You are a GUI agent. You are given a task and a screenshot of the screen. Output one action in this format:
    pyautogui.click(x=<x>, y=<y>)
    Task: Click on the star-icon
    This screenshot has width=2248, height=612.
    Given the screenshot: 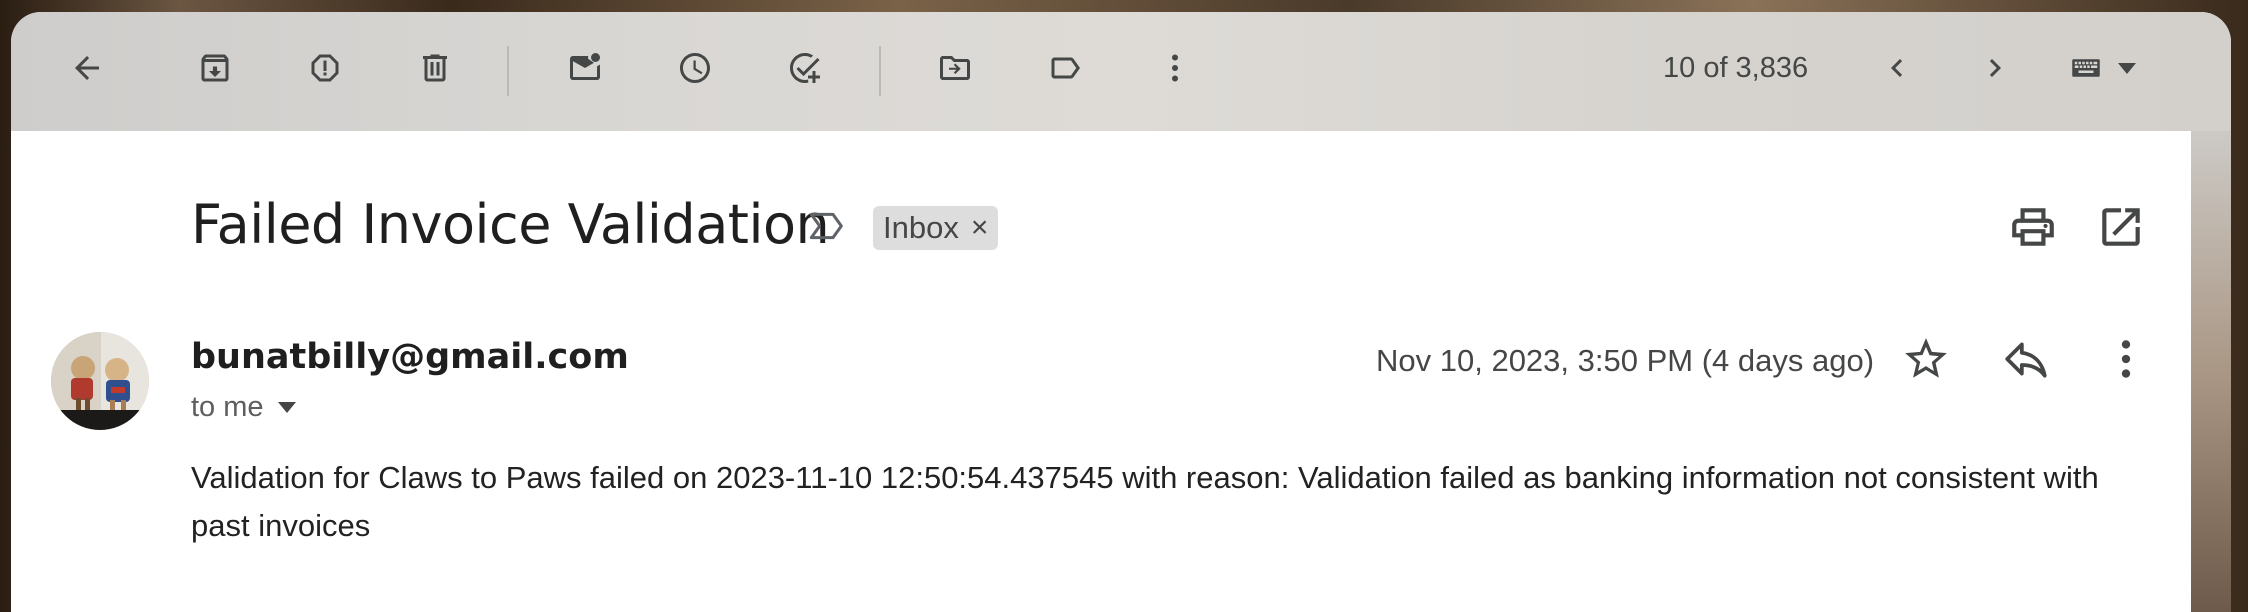 What is the action you would take?
    pyautogui.click(x=1926, y=358)
    